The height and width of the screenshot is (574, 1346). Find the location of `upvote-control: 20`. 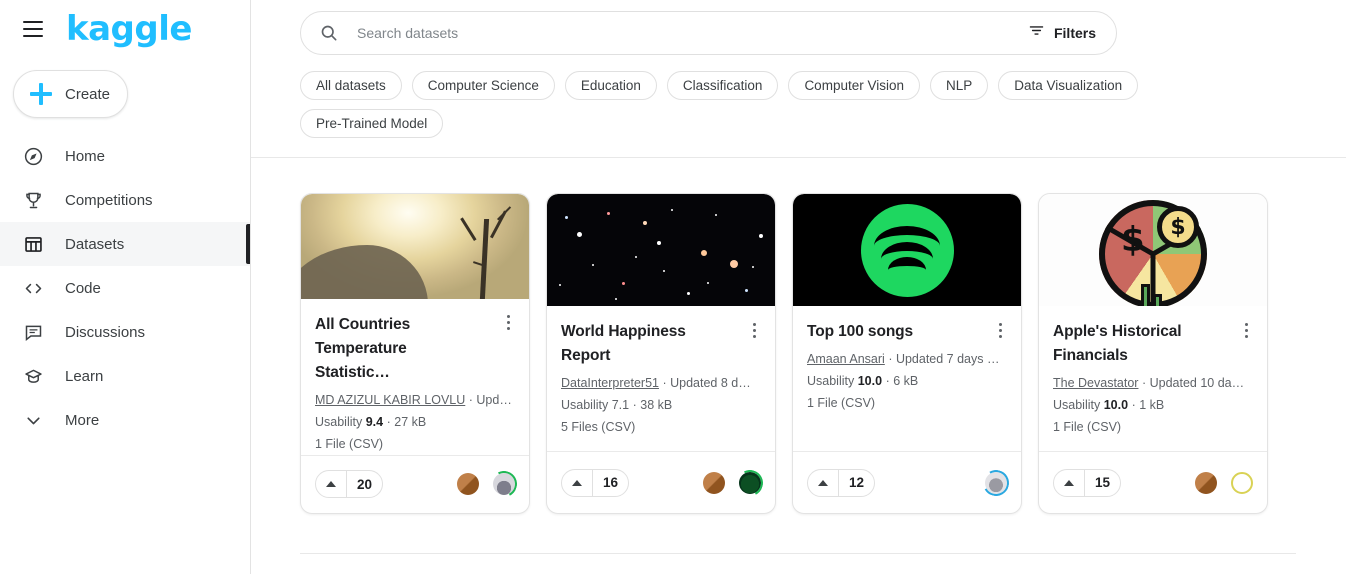

upvote-control: 20 is located at coordinates (349, 484).